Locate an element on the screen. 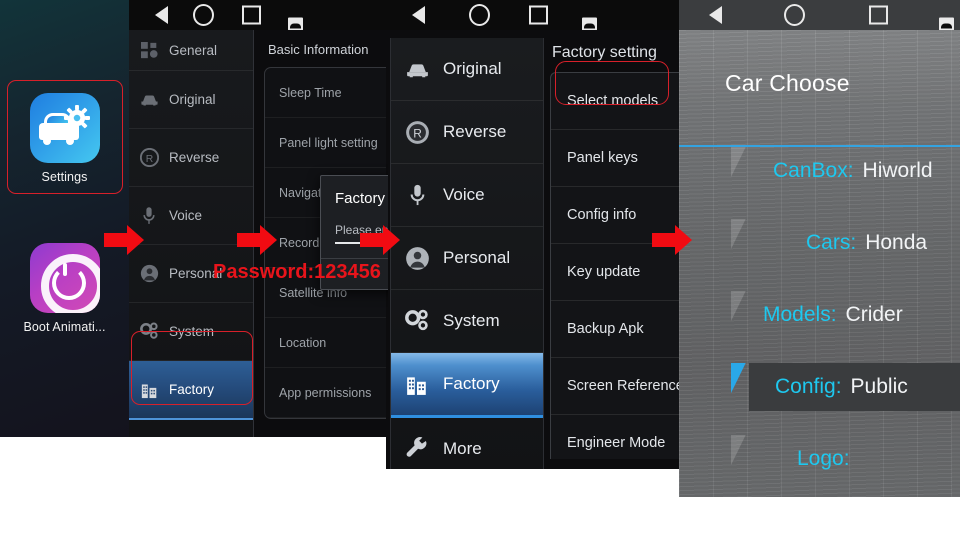 The height and width of the screenshot is (550, 960). sidebar-item-label: Factory is located at coordinates (471, 383).